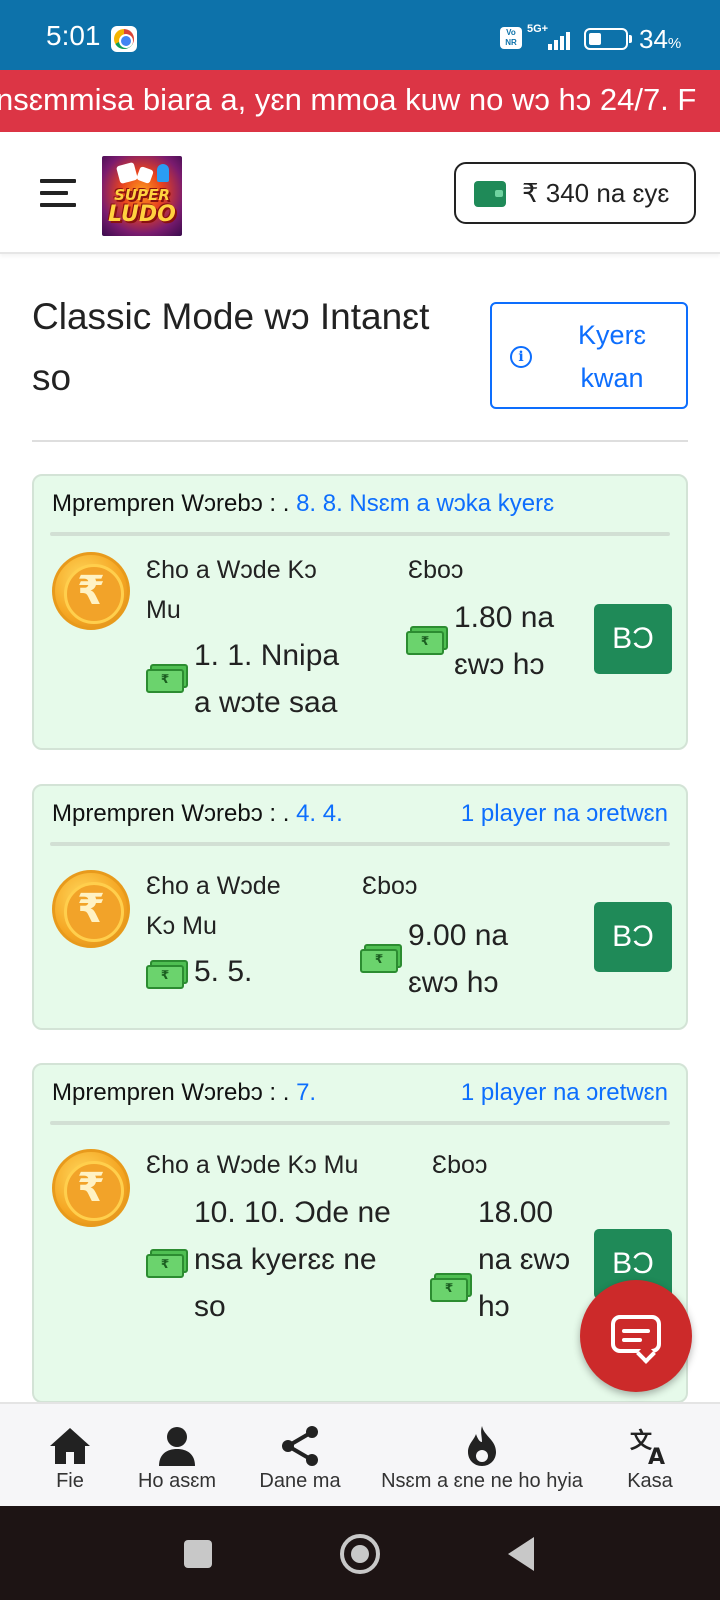 The height and width of the screenshot is (1600, 720). I want to click on nav-label: Ho asɛm, so click(177, 1481).